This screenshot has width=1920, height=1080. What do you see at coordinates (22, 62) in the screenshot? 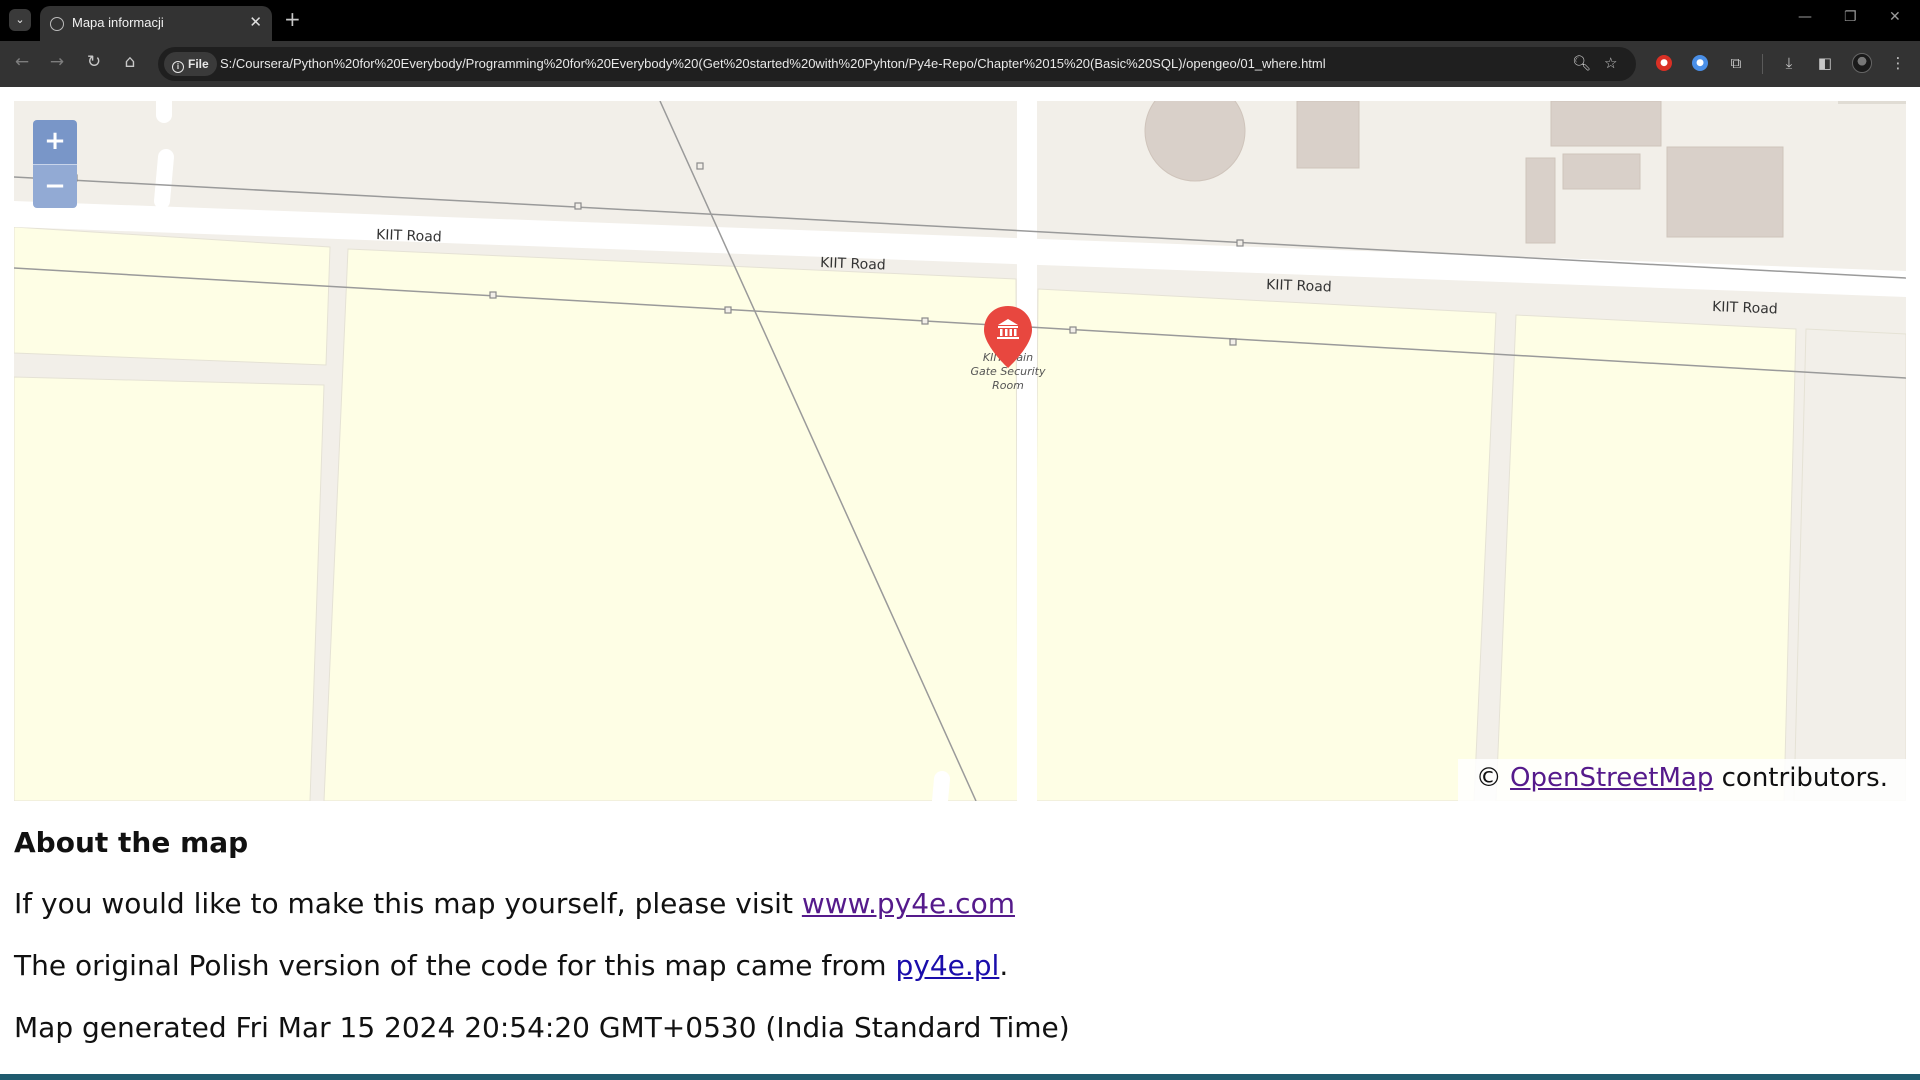
I see `back-icon: ←` at bounding box center [22, 62].